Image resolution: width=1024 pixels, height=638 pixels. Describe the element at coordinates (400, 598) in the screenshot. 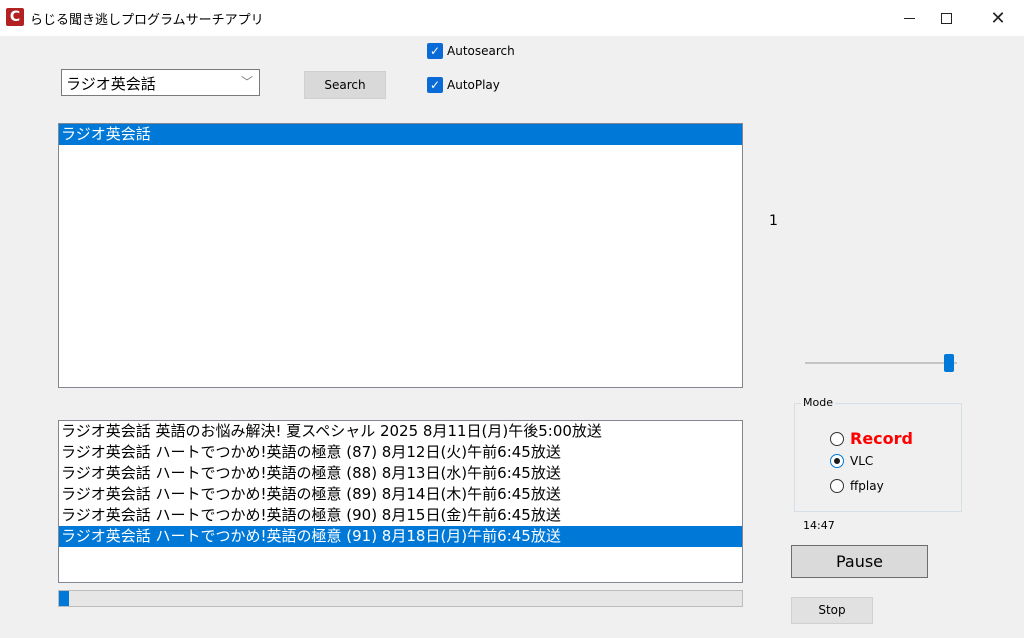

I see `playback-progress-bar` at that location.